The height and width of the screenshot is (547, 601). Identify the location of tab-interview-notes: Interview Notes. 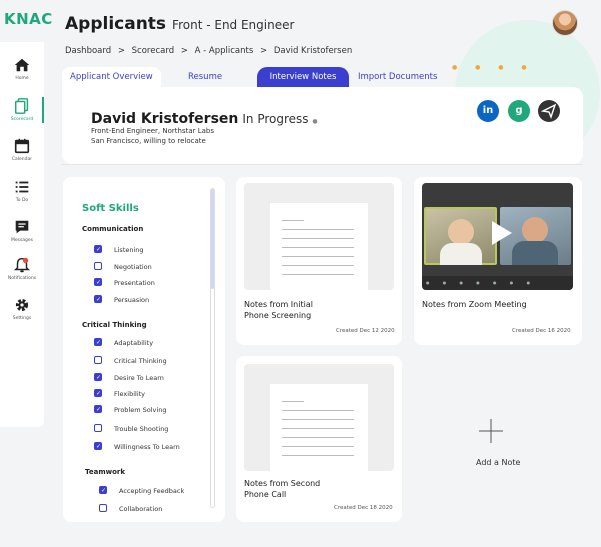
(303, 77).